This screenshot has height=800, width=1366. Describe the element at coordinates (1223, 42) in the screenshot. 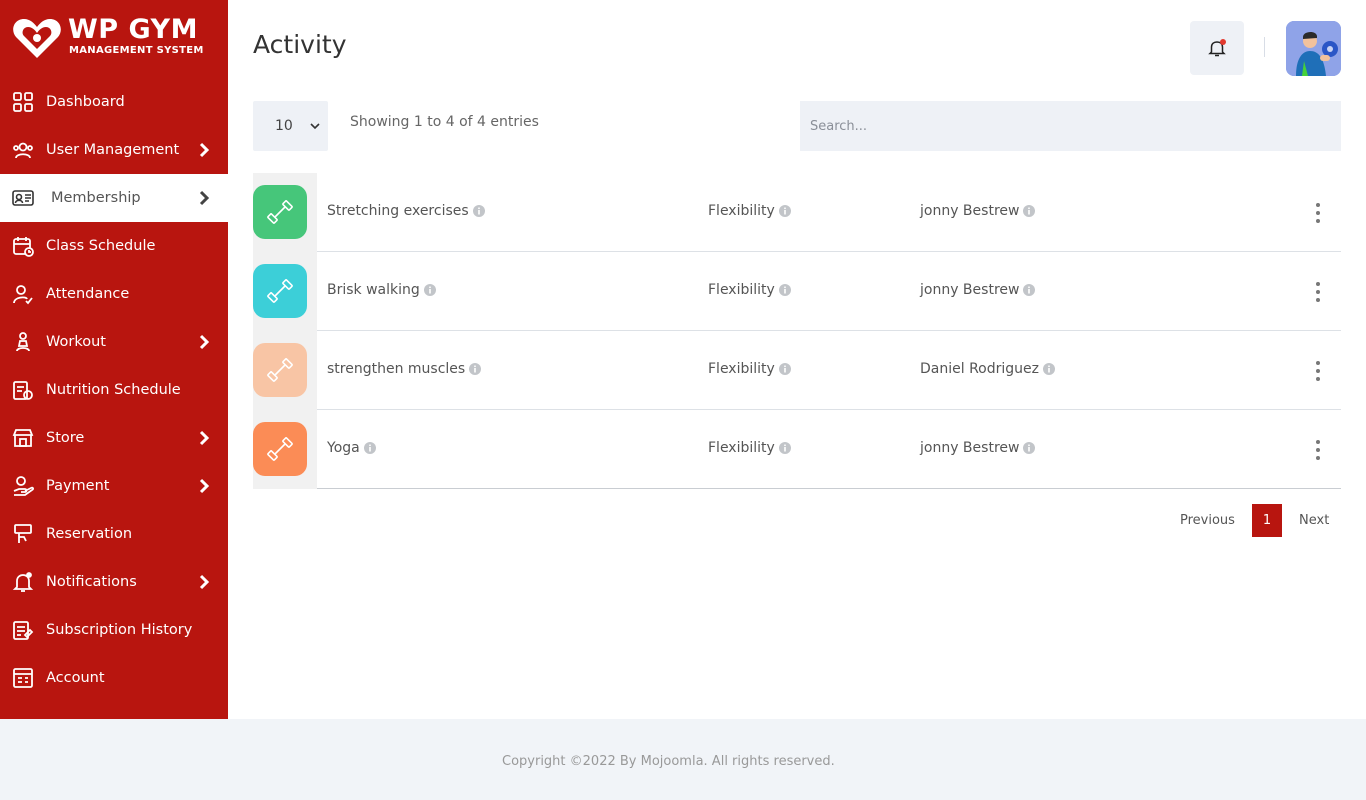

I see `notification-dot` at that location.